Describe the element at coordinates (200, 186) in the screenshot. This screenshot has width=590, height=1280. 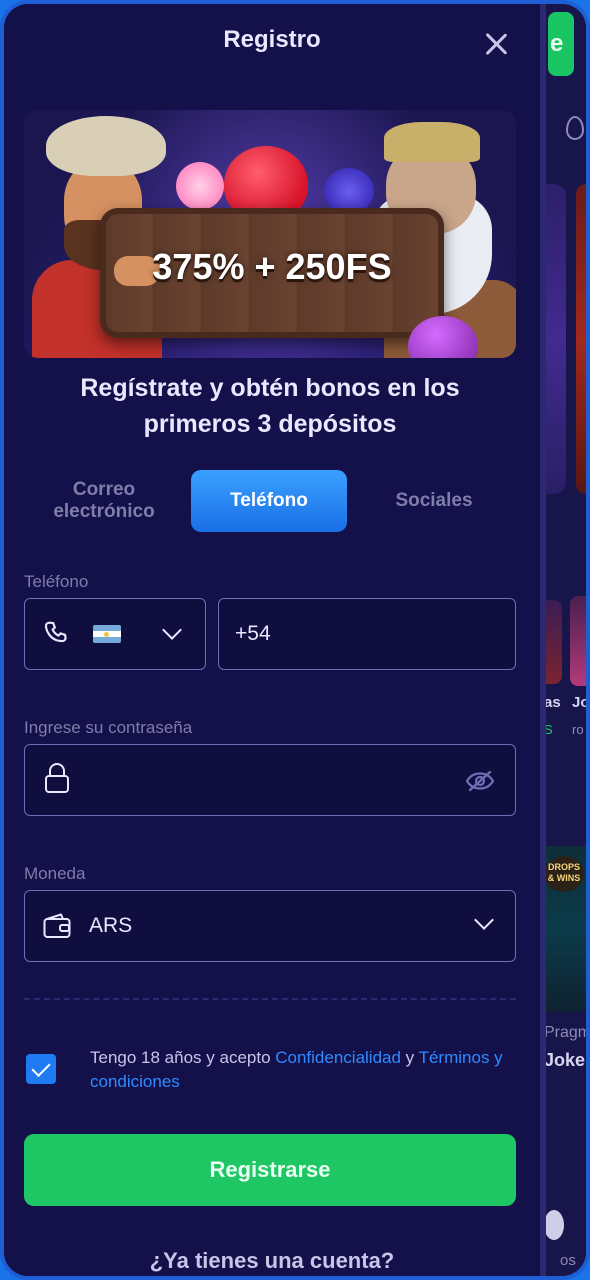
I see `candy-image` at that location.